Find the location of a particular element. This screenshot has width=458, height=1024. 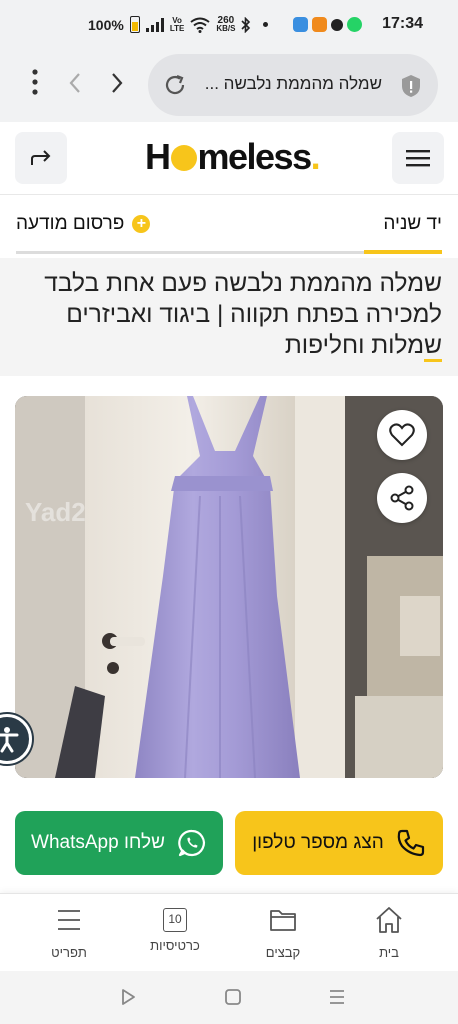

show-phone-label: הצג מספר טלפון is located at coordinates (318, 842).